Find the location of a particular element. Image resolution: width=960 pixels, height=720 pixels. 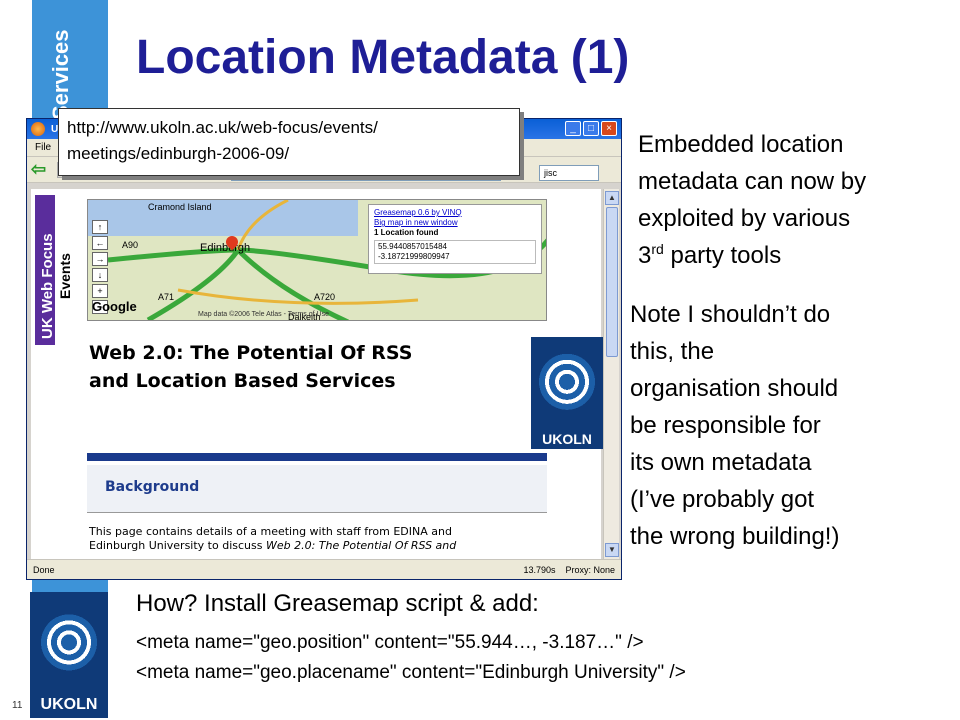

page-heading-line: Web 2.0: The Potential Of RSS is located at coordinates (251, 353).